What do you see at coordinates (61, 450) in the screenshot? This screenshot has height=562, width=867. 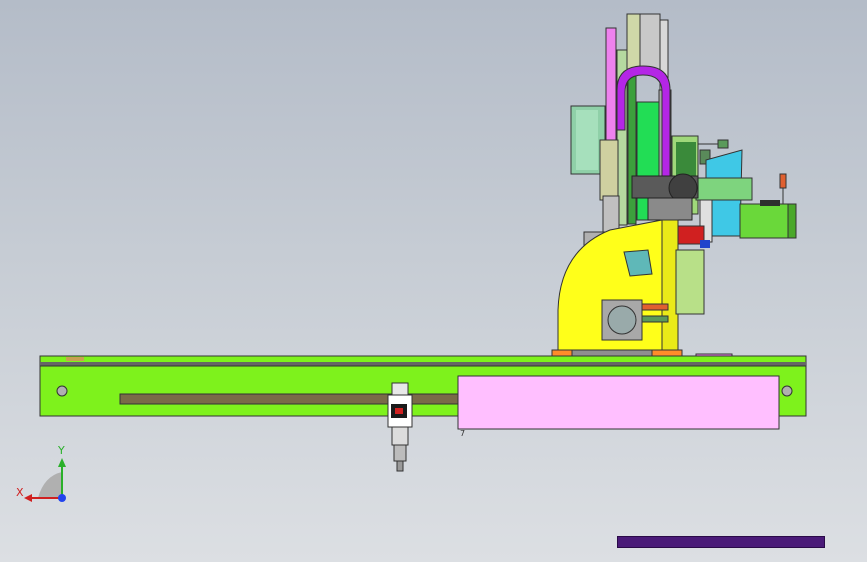 I see `y-axis-label: Y` at bounding box center [61, 450].